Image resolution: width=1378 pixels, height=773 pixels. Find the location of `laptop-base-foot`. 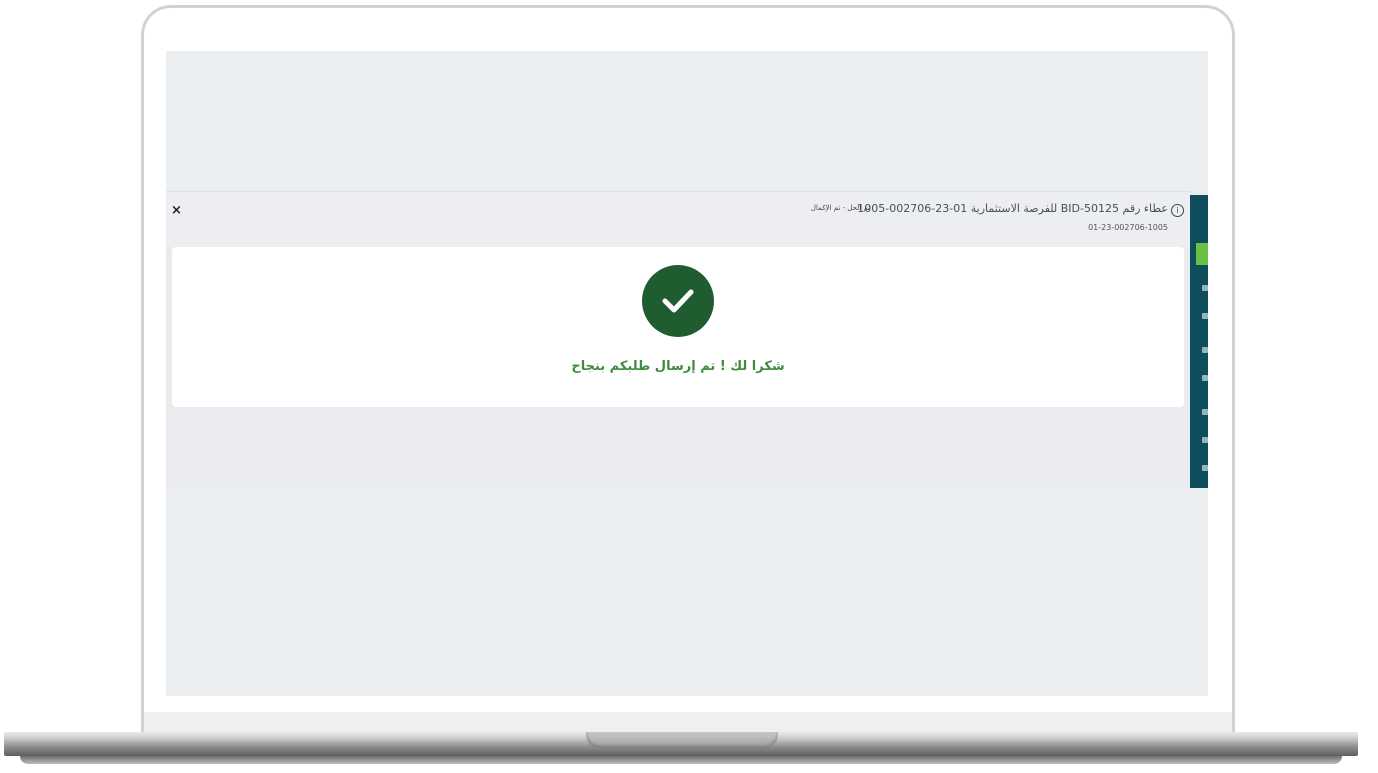

laptop-base-foot is located at coordinates (681, 760).